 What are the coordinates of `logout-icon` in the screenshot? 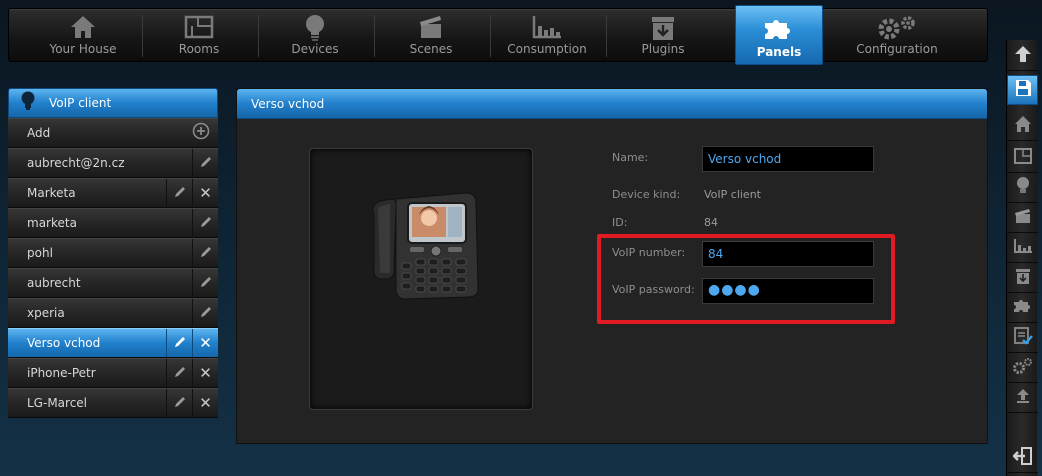 It's located at (1022, 458).